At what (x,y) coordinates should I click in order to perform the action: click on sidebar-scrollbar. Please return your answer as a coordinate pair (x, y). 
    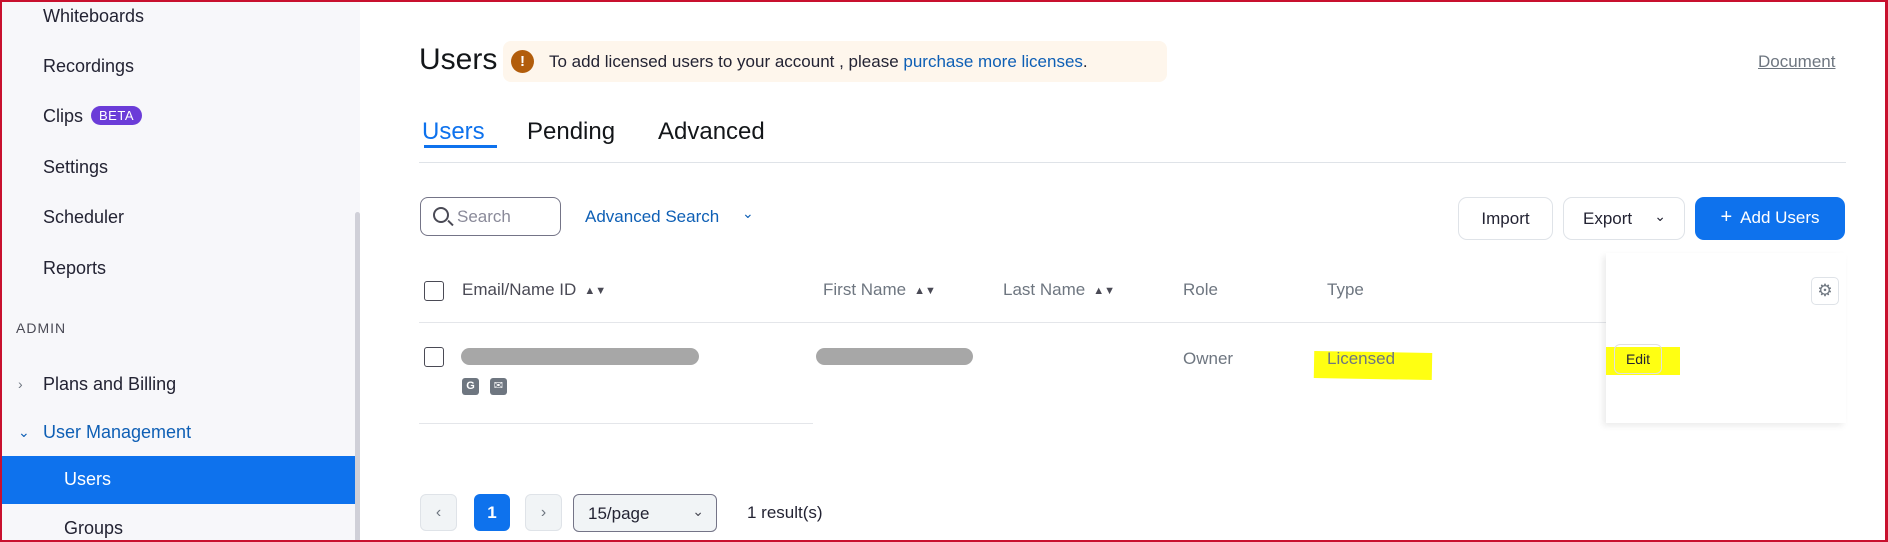
    Looking at the image, I should click on (357, 377).